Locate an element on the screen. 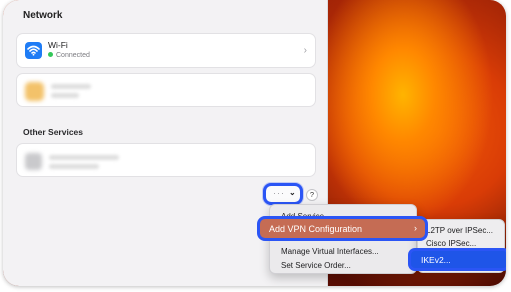 The height and width of the screenshot is (292, 511). menu-item-add-vpn-configuration: Add VPN Configuration › is located at coordinates (342, 228).